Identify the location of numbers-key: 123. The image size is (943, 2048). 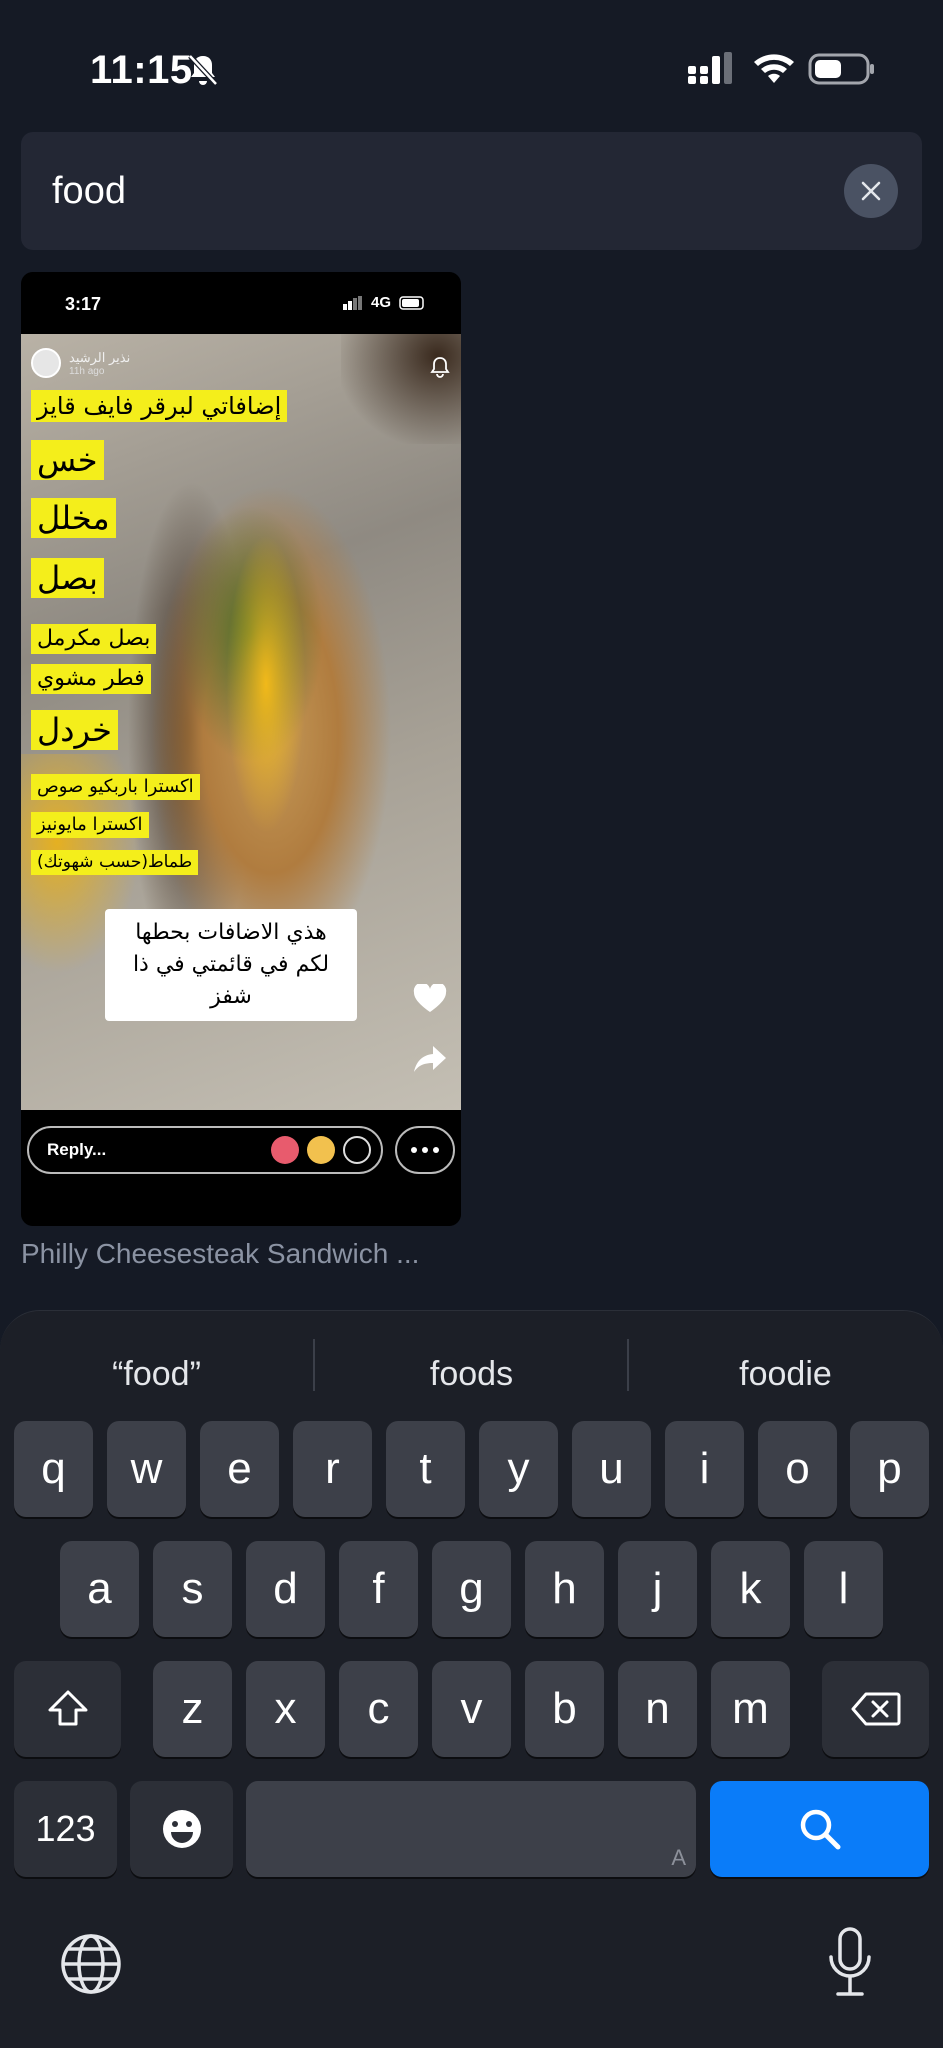
(65, 1829).